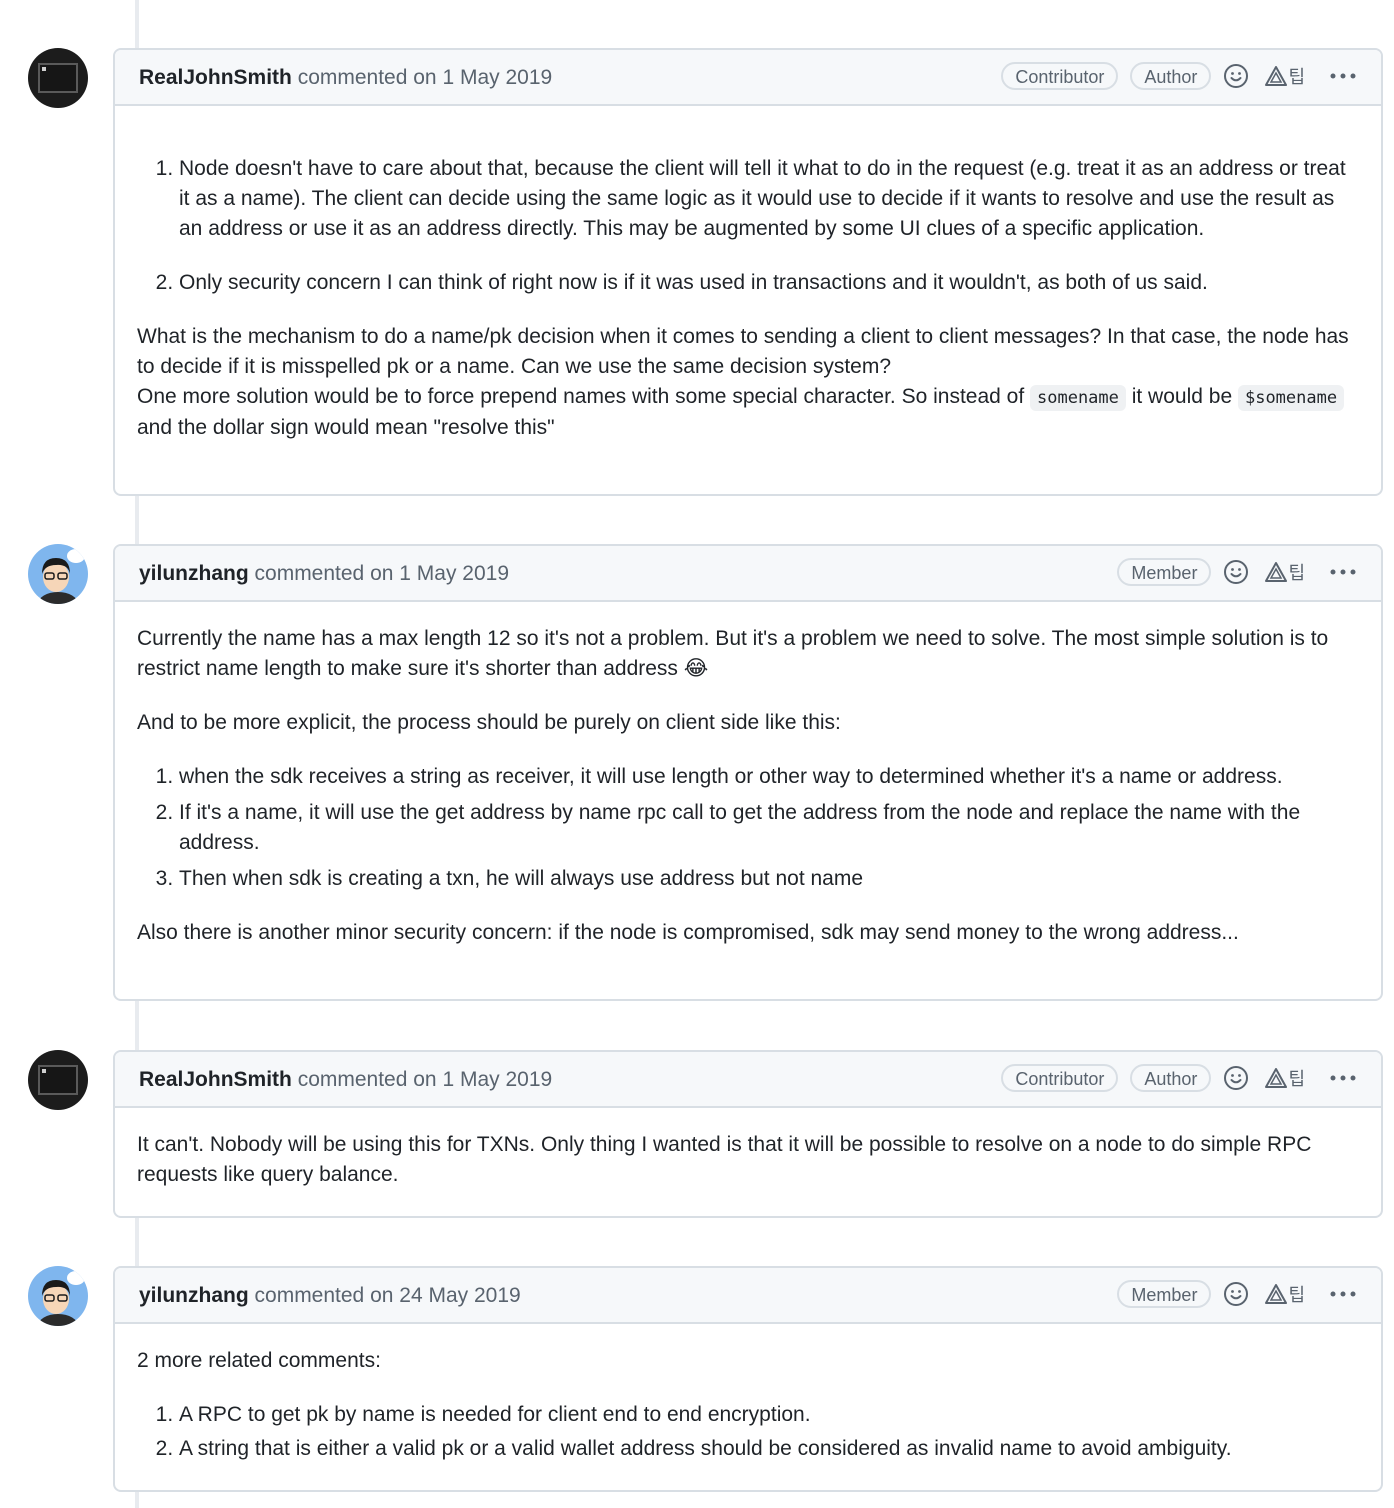  What do you see at coordinates (1078, 398) in the screenshot?
I see `inline-code: somename` at bounding box center [1078, 398].